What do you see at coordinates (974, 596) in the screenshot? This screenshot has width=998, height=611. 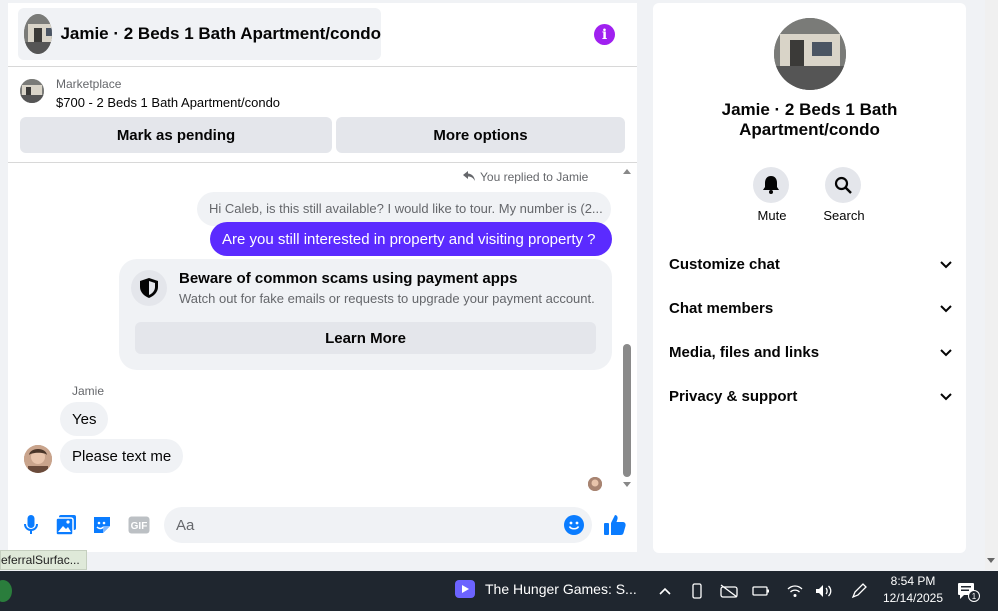 I see `notification-count: 1` at bounding box center [974, 596].